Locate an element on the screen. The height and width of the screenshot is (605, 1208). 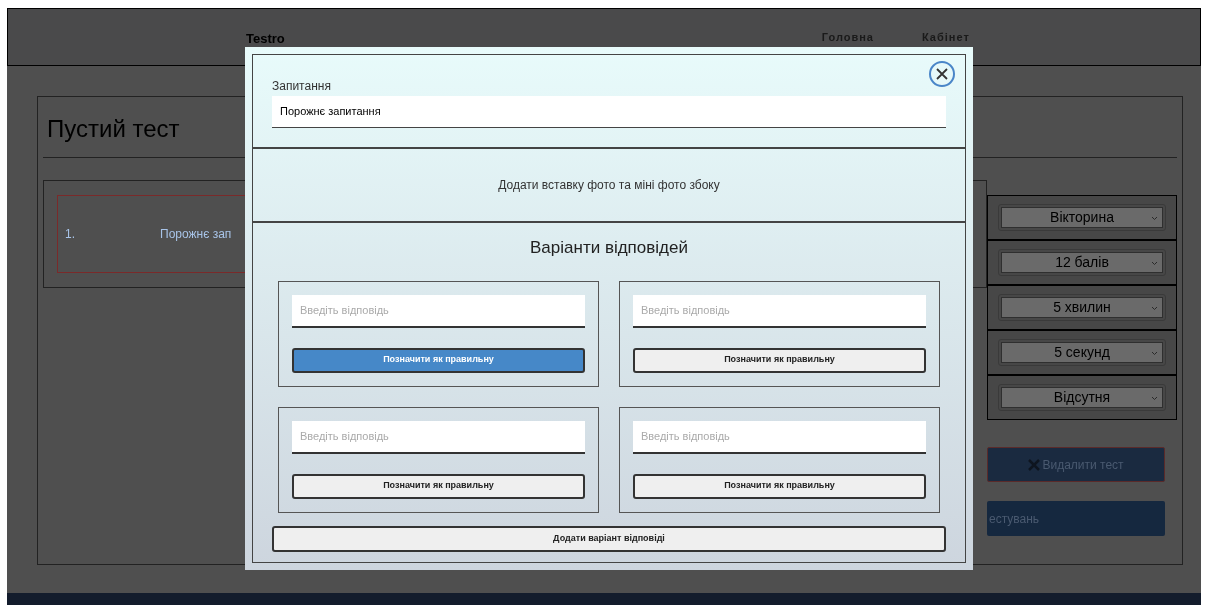
setting-select: Відсутня is located at coordinates (1082, 397).